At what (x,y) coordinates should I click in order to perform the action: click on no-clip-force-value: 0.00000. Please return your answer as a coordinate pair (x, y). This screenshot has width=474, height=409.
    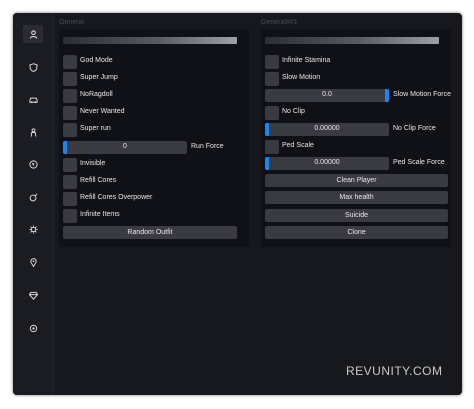
    Looking at the image, I should click on (327, 128).